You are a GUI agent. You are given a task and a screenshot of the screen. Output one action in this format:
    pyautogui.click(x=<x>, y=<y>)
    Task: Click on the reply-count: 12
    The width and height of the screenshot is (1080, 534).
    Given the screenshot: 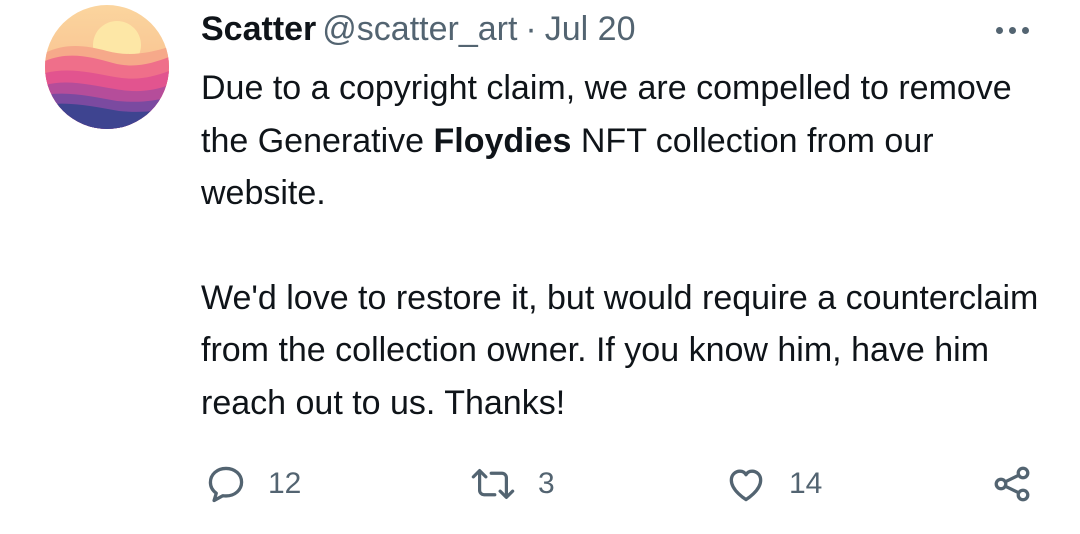 What is the action you would take?
    pyautogui.click(x=285, y=483)
    